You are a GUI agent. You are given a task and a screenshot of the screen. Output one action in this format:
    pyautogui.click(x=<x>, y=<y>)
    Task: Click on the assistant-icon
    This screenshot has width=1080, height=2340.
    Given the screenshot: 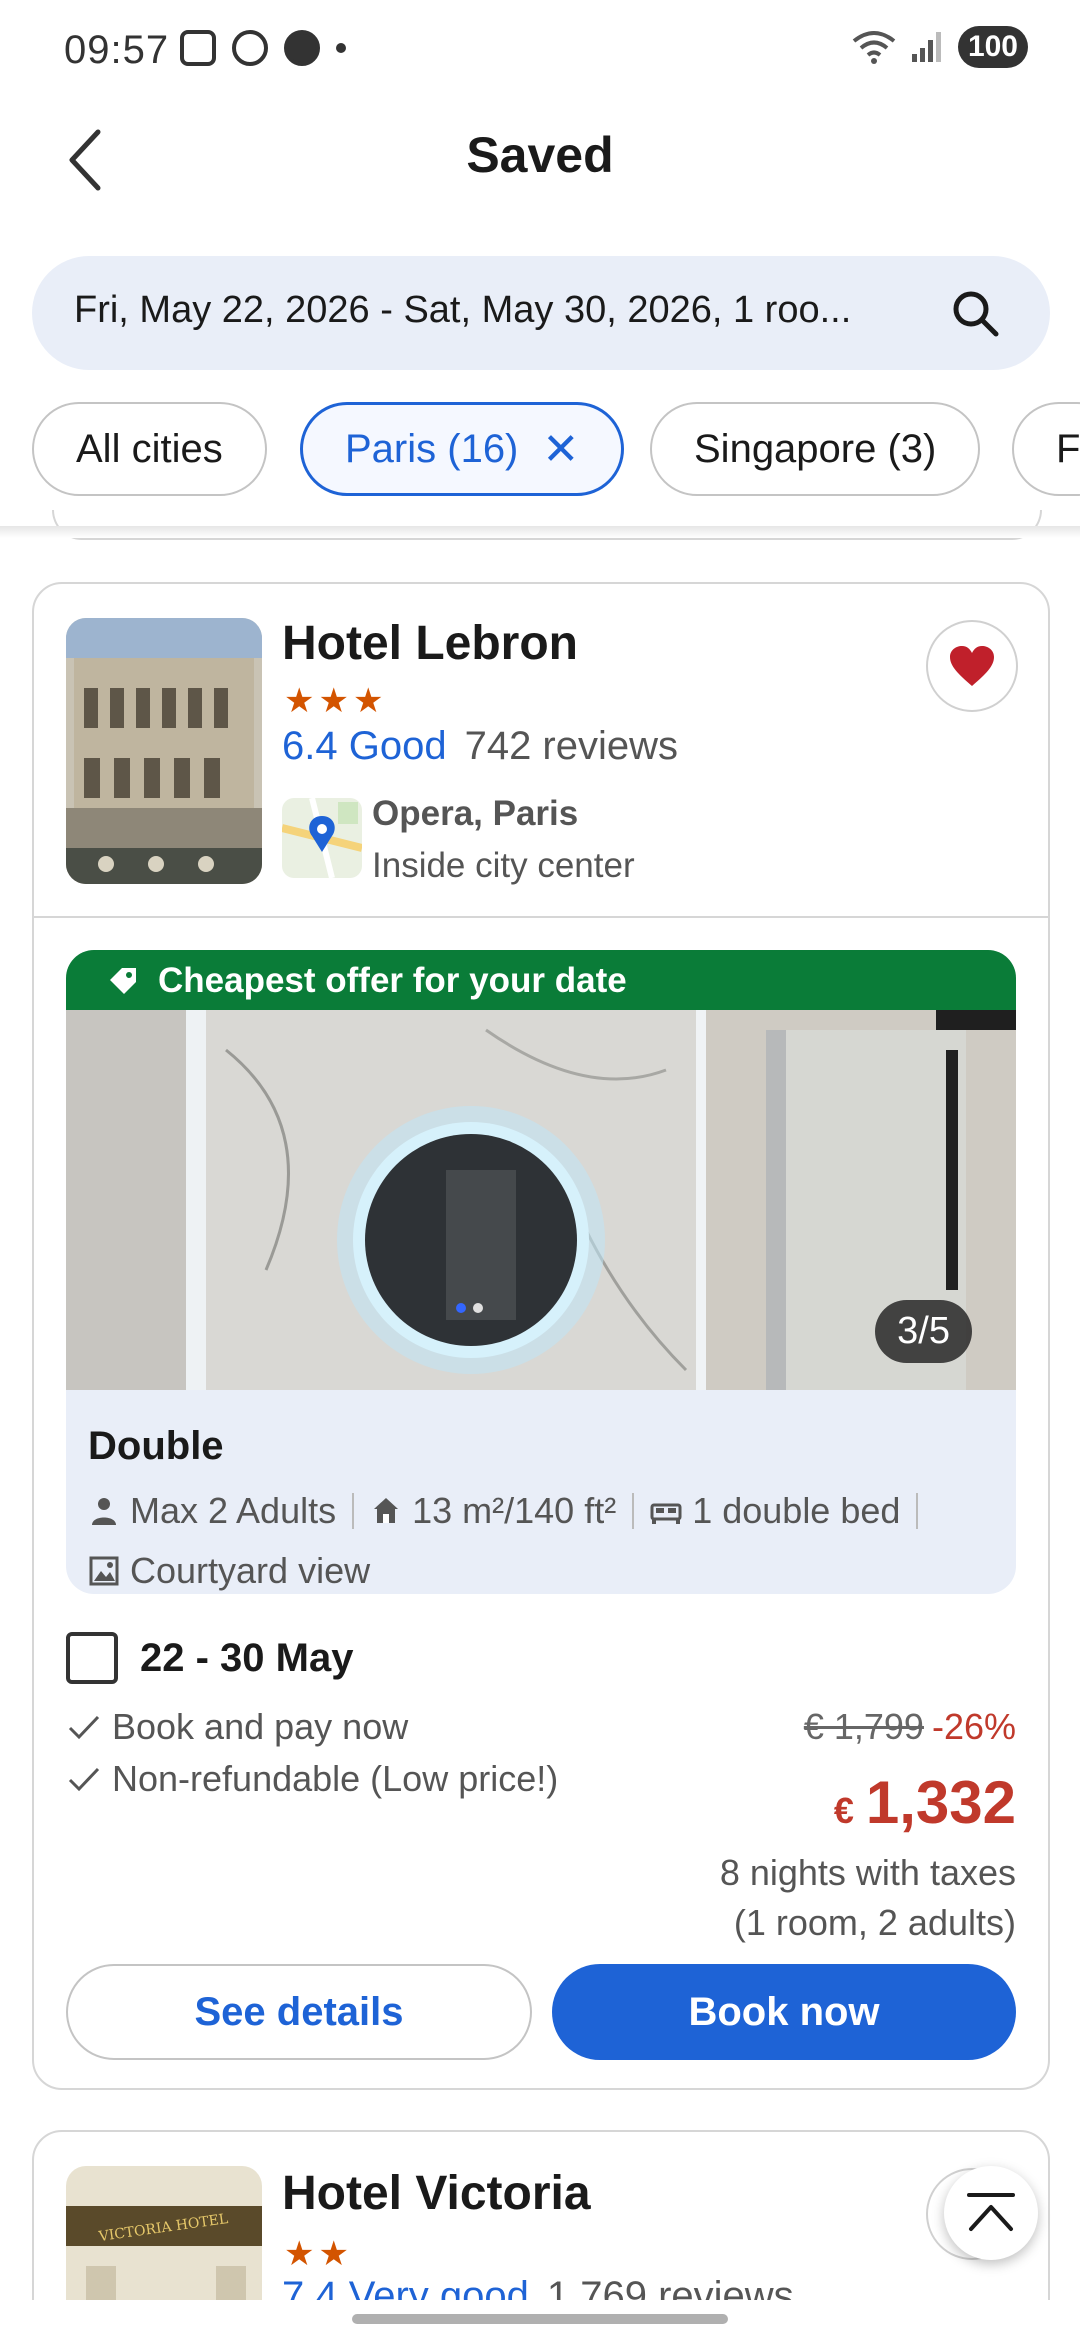 What is the action you would take?
    pyautogui.click(x=250, y=48)
    